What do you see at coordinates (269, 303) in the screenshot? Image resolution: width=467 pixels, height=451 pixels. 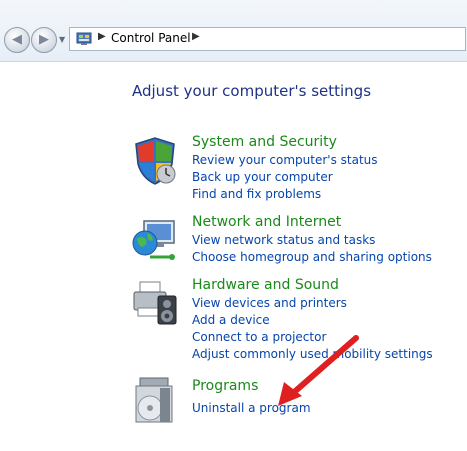 I see `link-devices-printers: View devices and printers` at bounding box center [269, 303].